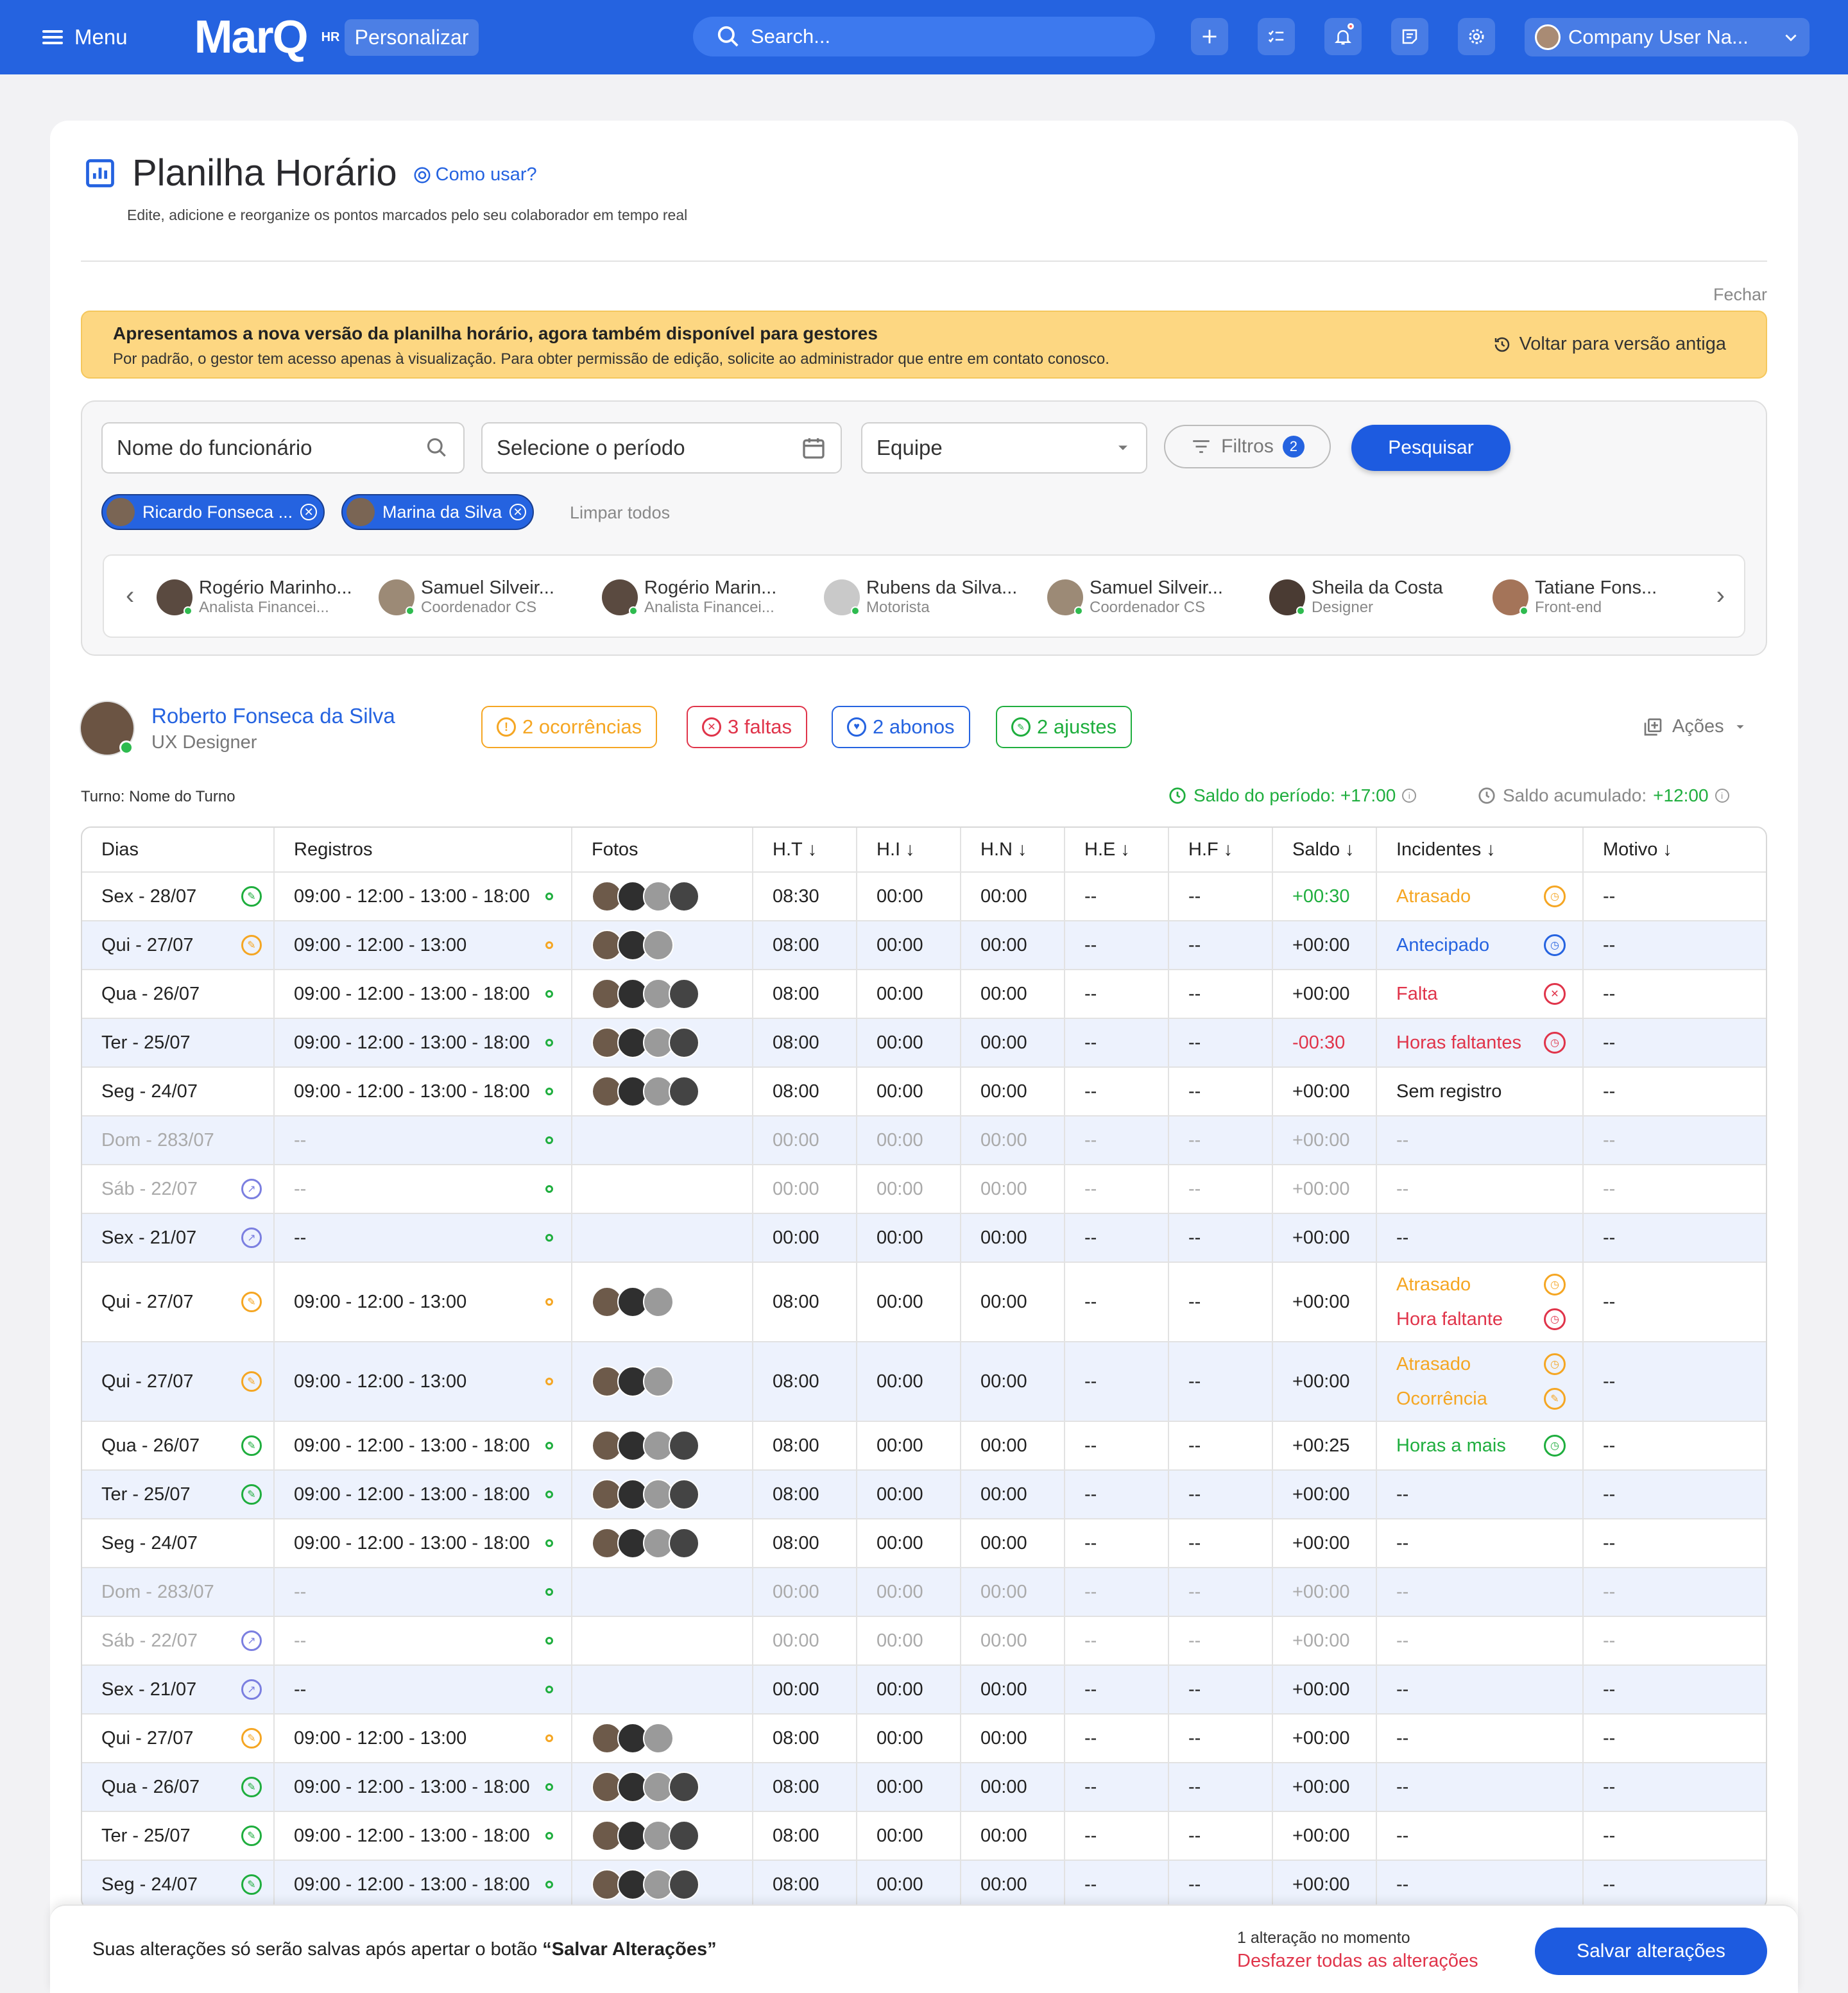 The image size is (1848, 1993). I want to click on absences-badge: ✕ 3 faltas, so click(747, 727).